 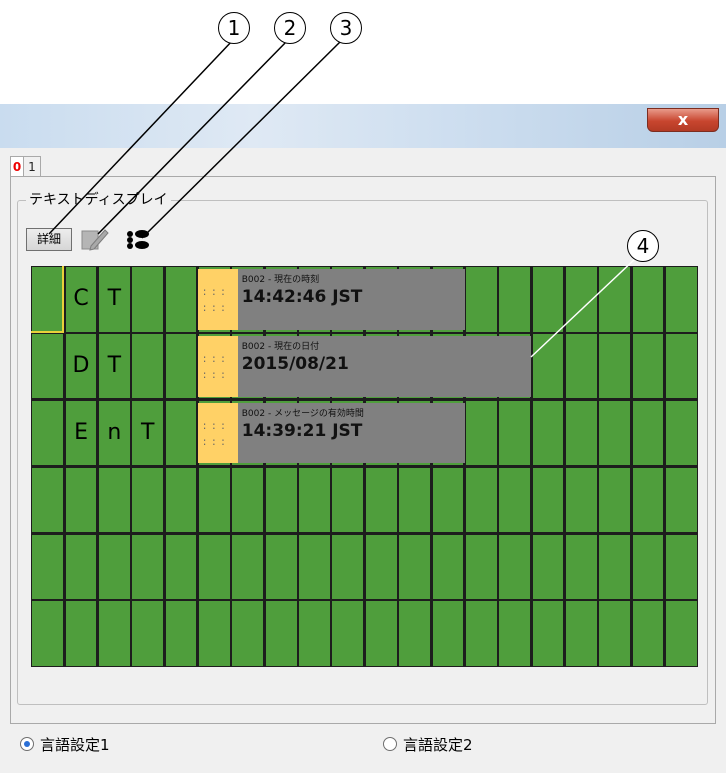 I want to click on language-option-2: 言語設定2, so click(x=428, y=744).